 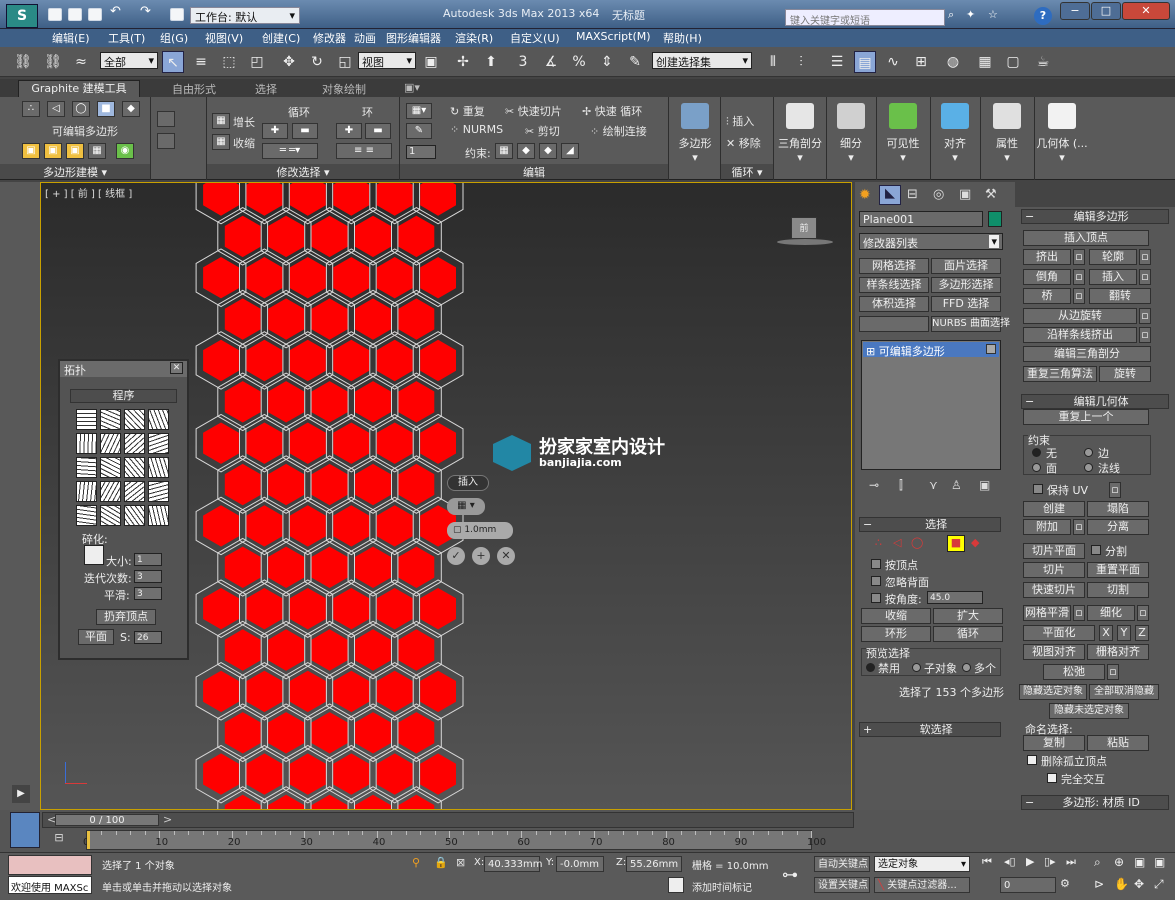 I want to click on curve-editor-icon: ∿, so click(x=893, y=62).